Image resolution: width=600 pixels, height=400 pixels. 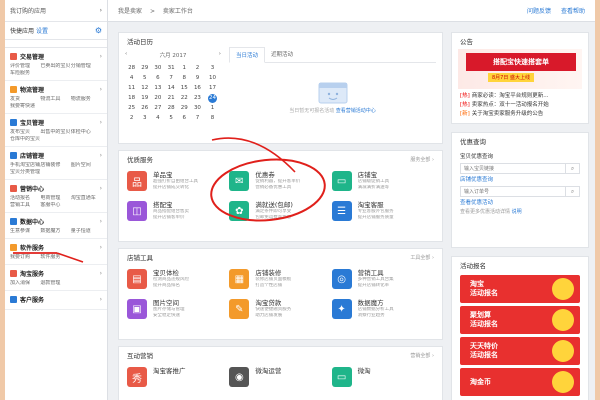 What do you see at coordinates (356, 111) in the screenshot?
I see `marketing-center-link: 查看营销活动中心` at bounding box center [356, 111].